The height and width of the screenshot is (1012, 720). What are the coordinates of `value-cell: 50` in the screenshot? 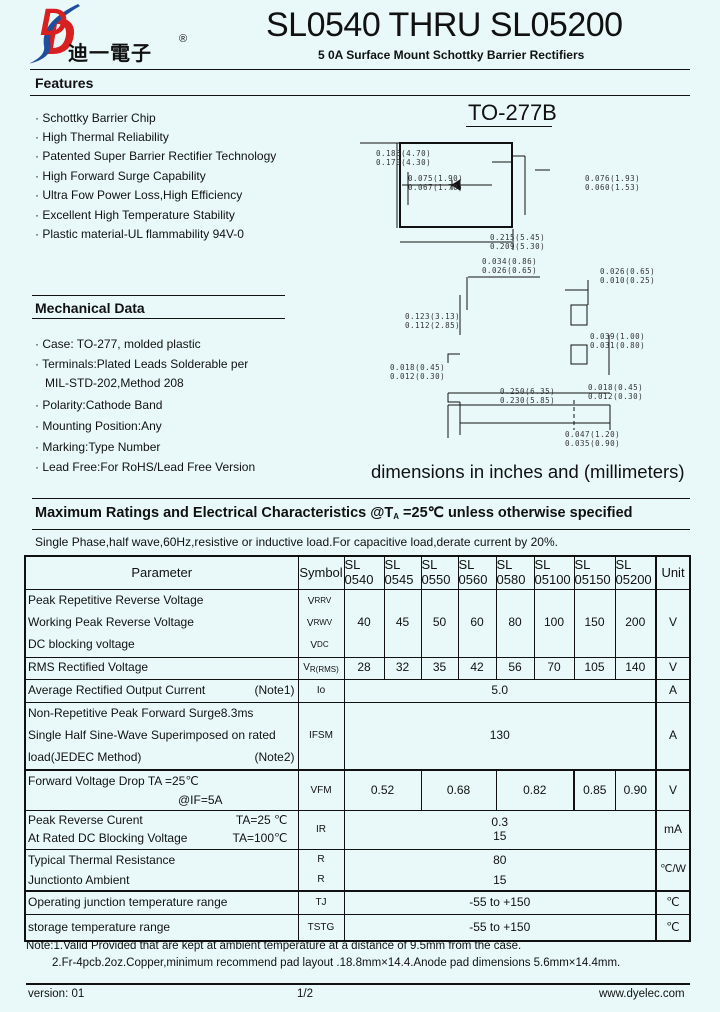 It's located at (439, 623).